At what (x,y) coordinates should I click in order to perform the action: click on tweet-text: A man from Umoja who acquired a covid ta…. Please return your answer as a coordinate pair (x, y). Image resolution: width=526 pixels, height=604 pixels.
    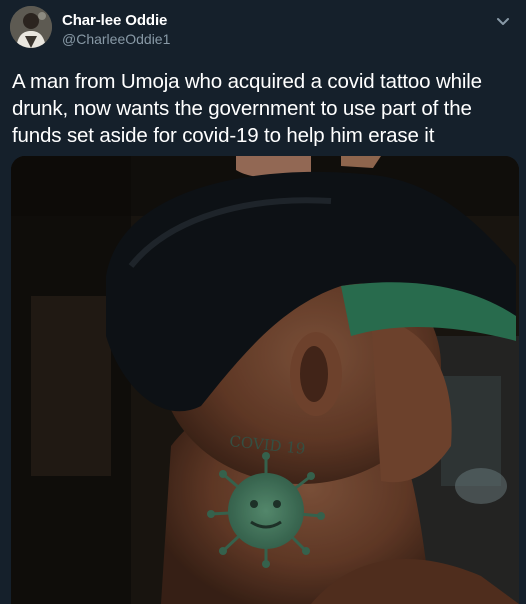
    Looking at the image, I should click on (247, 108).